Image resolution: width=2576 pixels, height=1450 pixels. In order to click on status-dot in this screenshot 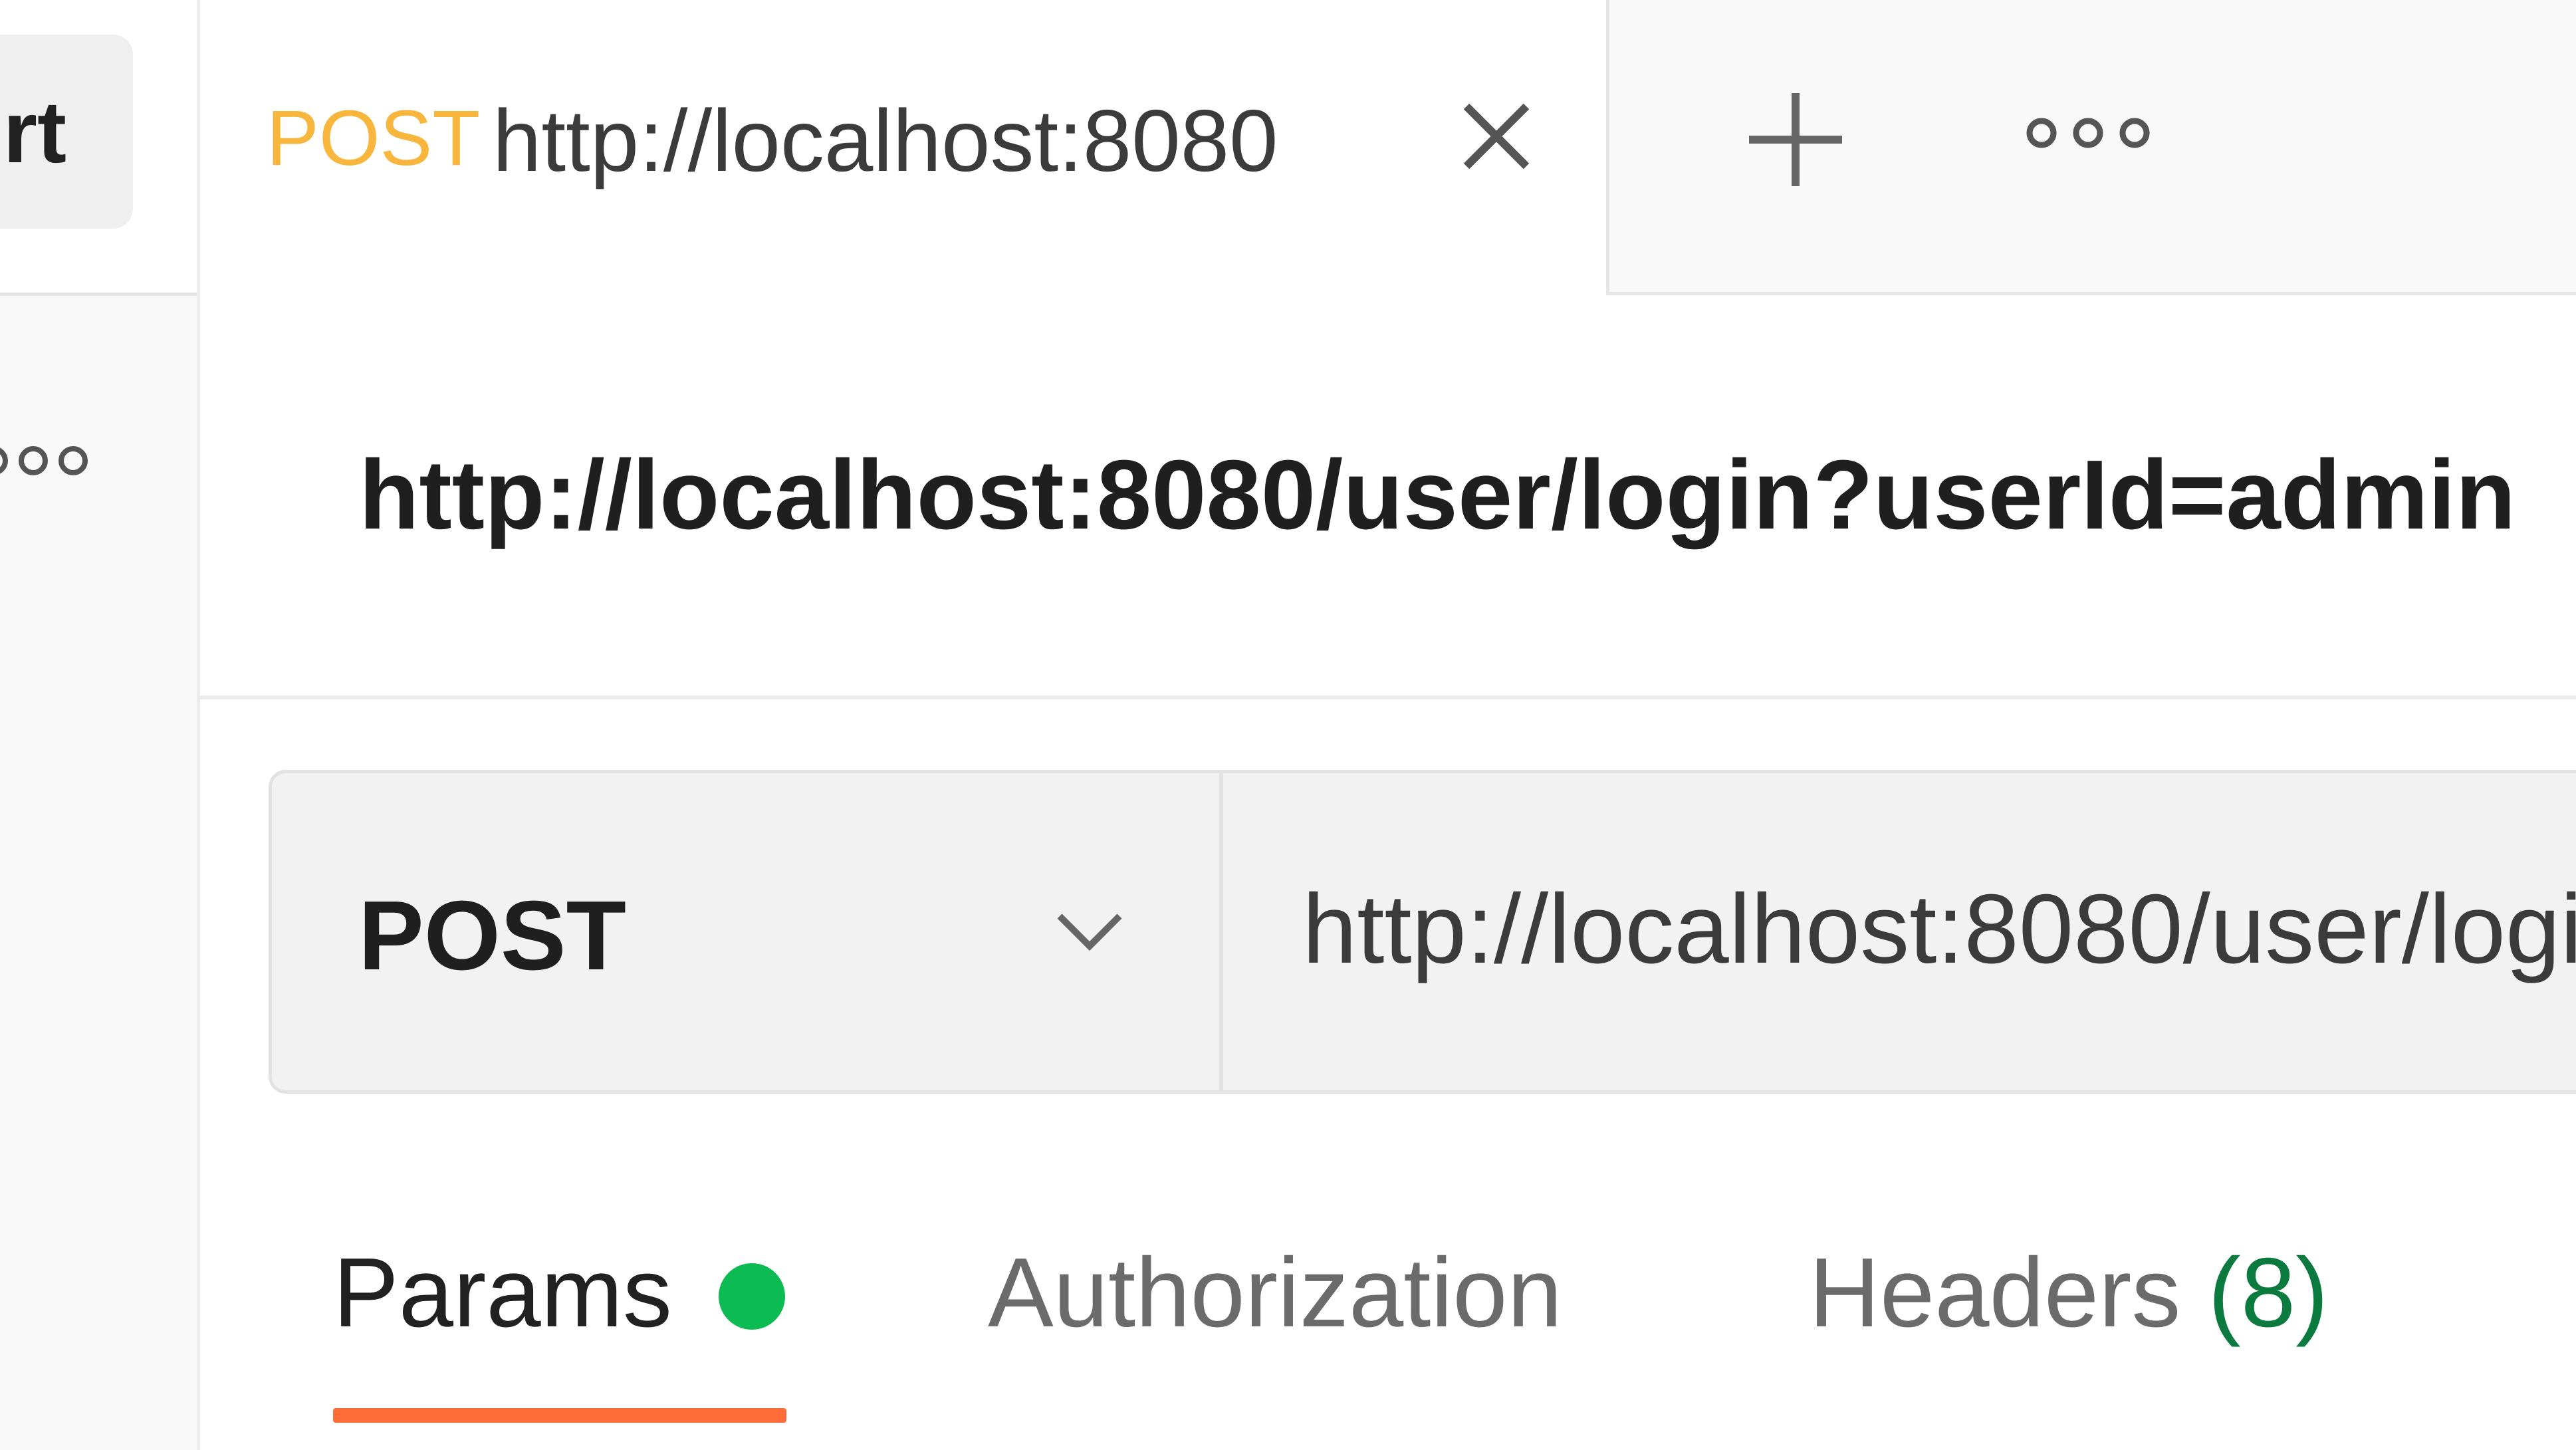, I will do `click(752, 1296)`.